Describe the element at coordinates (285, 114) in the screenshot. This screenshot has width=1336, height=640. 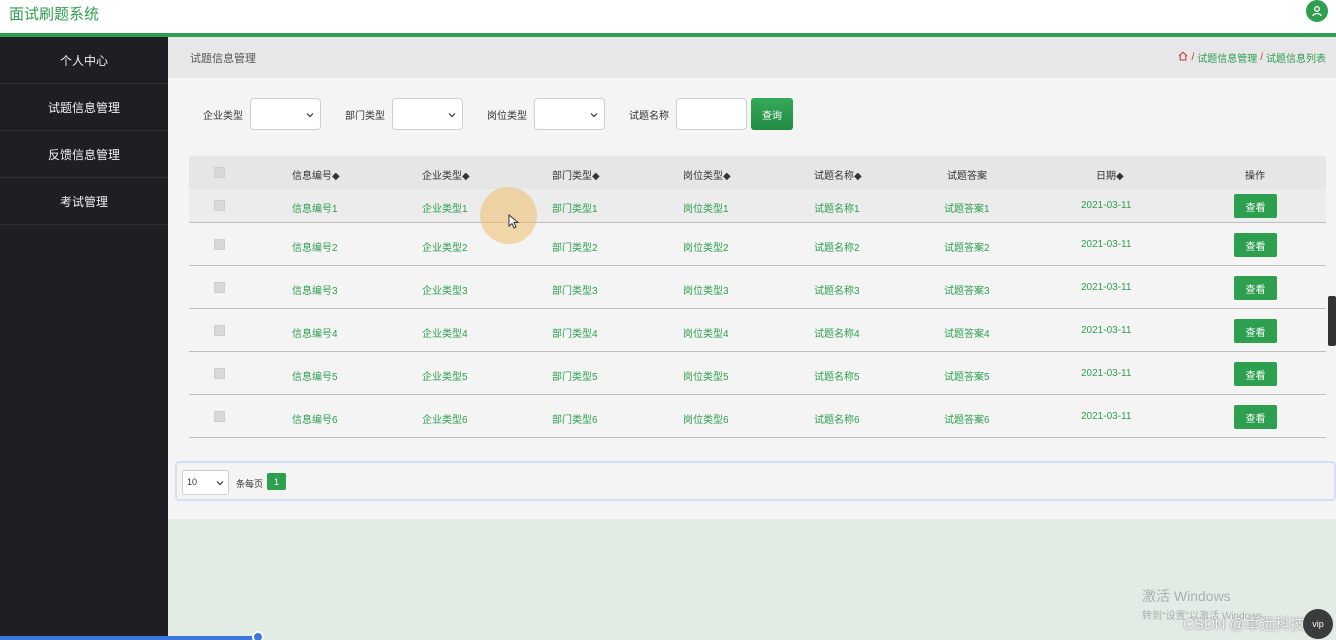
I see `company-type-select` at that location.